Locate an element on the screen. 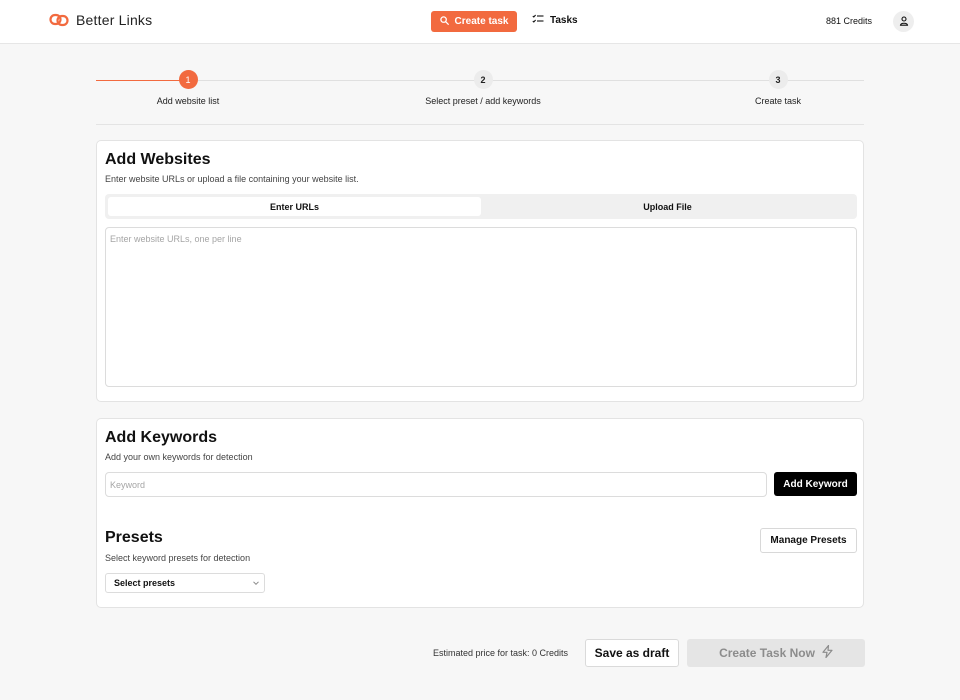 This screenshot has height=700, width=960. create-task-now-button: Create Task Now is located at coordinates (776, 653).